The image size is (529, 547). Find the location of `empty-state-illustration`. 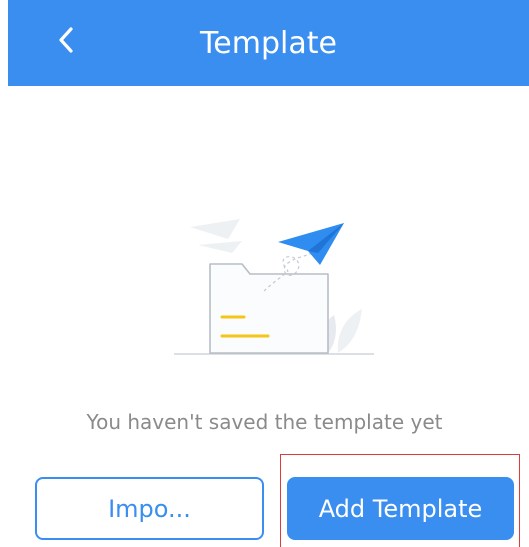

empty-state-illustration is located at coordinates (274, 287).